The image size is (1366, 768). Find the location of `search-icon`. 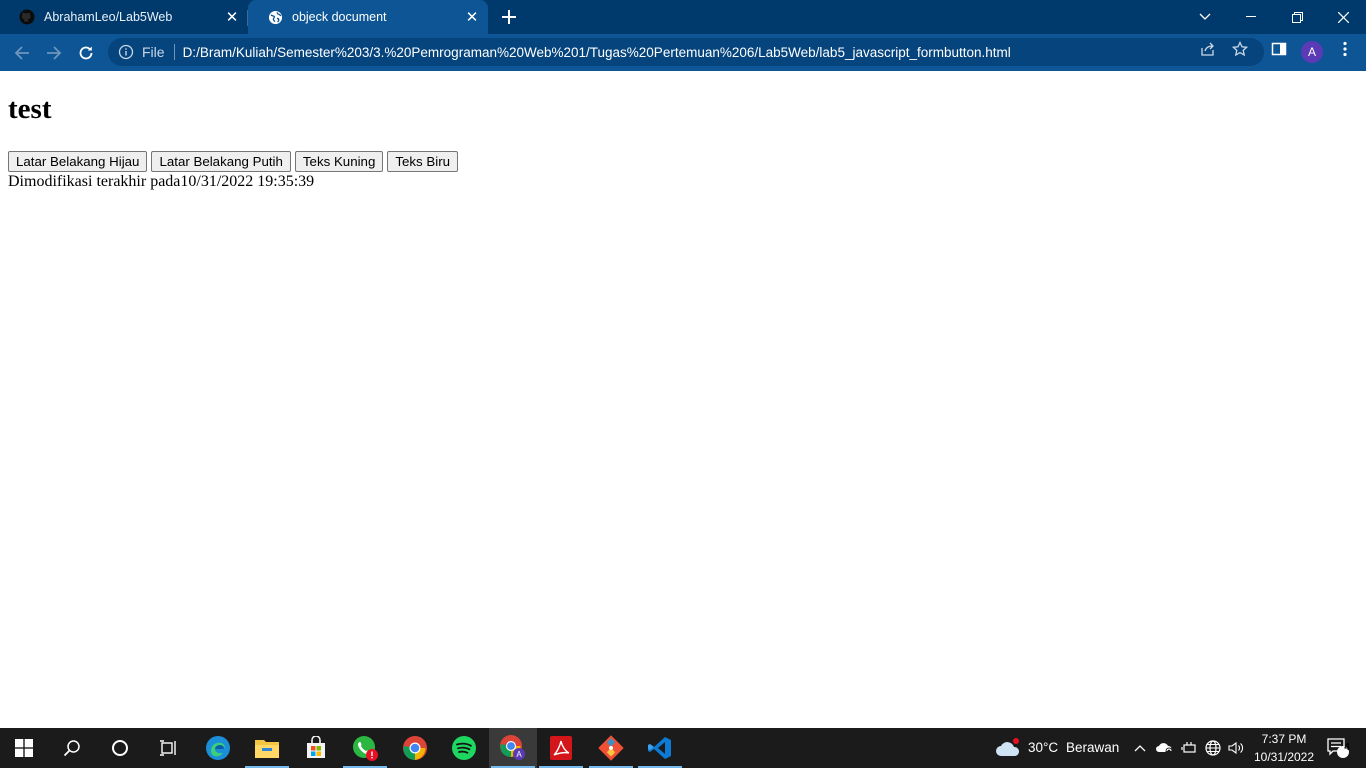

search-icon is located at coordinates (71, 748).